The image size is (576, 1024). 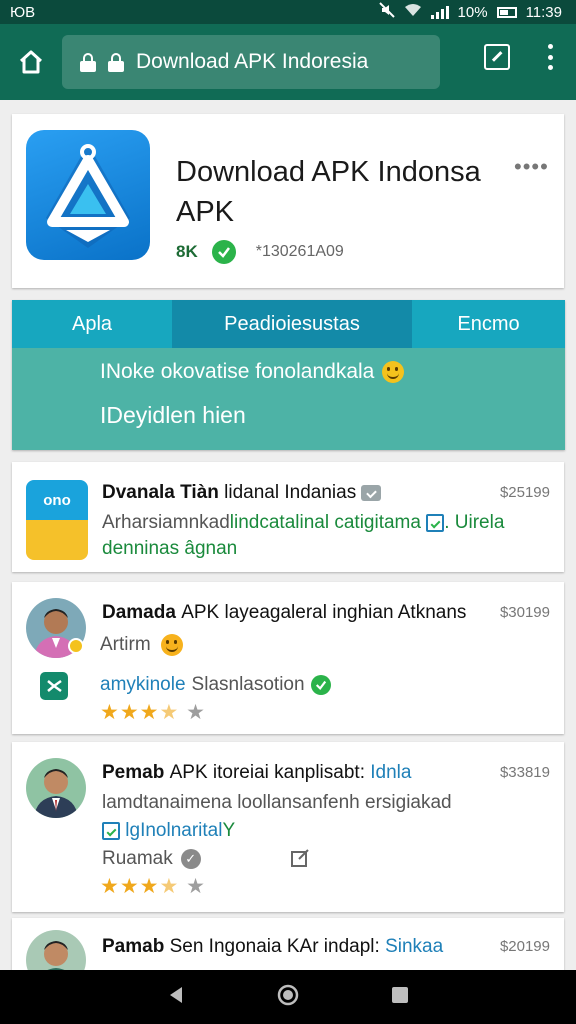 I want to click on item-price: $33819, so click(x=524, y=772).